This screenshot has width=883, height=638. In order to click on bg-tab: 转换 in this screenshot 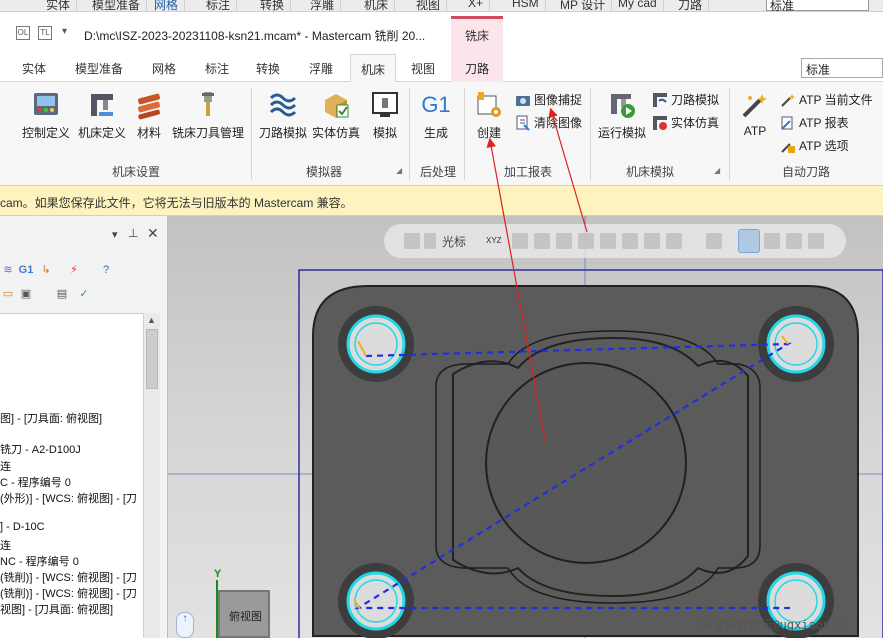, I will do `click(273, 5)`.